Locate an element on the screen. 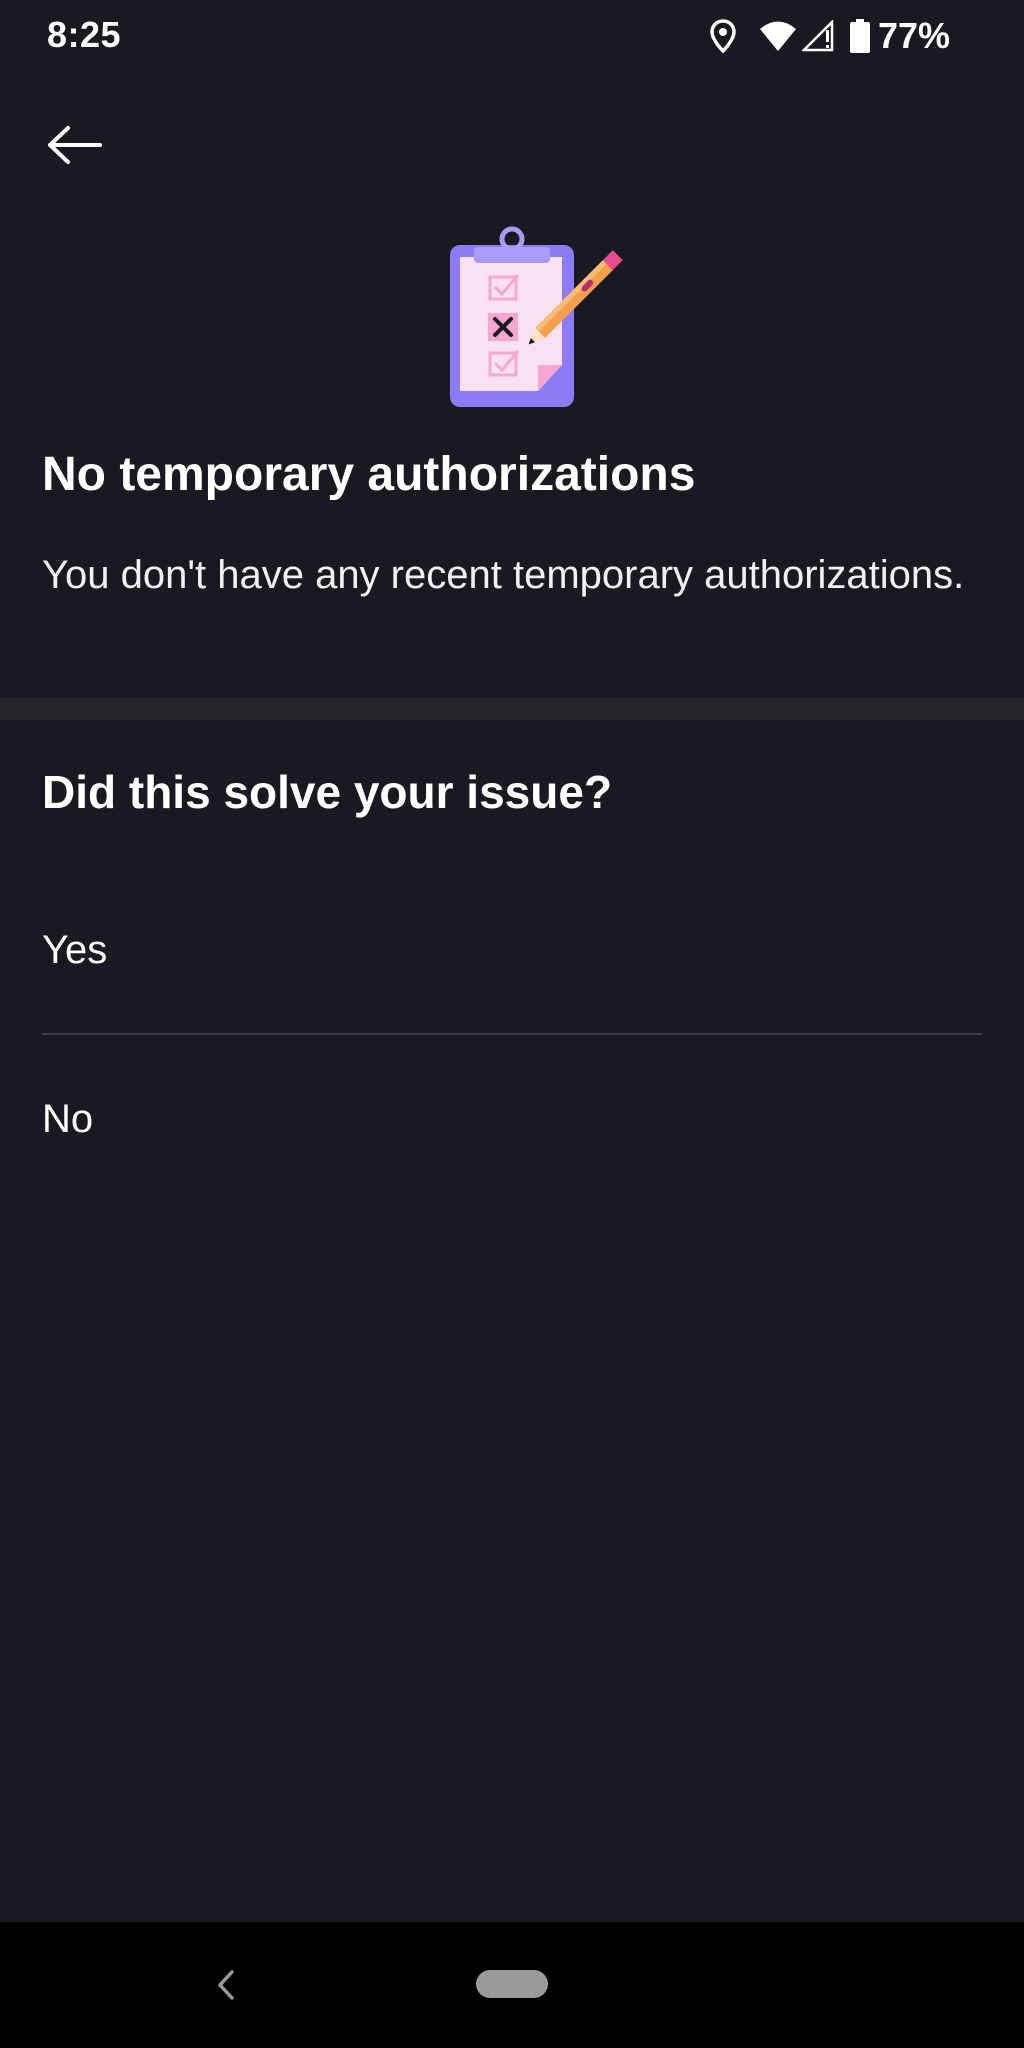 The image size is (1024, 2048). wifi-icon is located at coordinates (778, 36).